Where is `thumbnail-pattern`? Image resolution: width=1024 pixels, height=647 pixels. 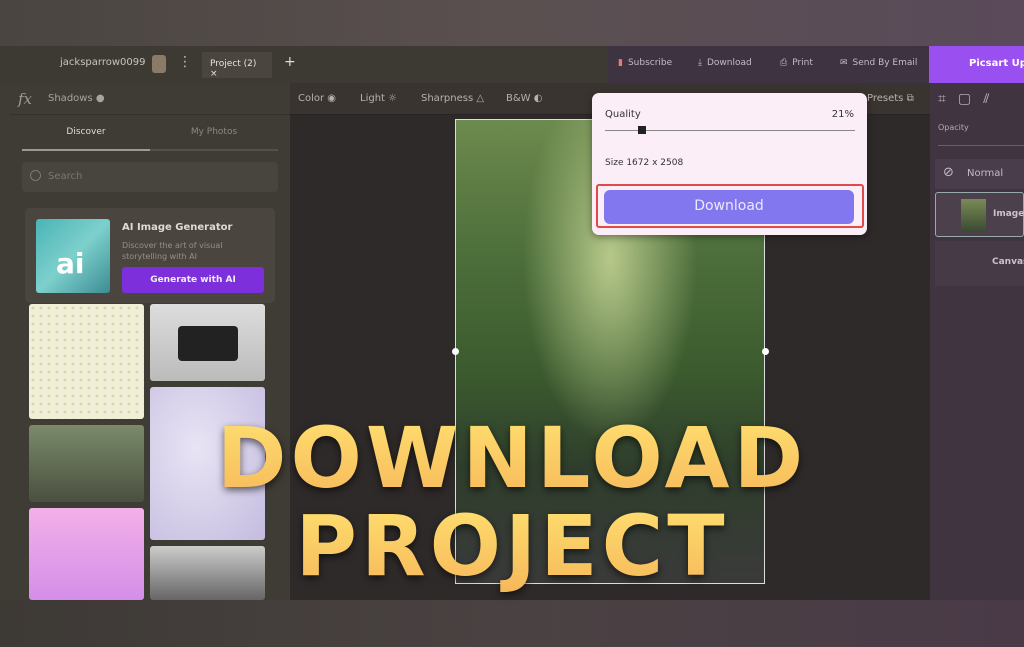 thumbnail-pattern is located at coordinates (86, 361).